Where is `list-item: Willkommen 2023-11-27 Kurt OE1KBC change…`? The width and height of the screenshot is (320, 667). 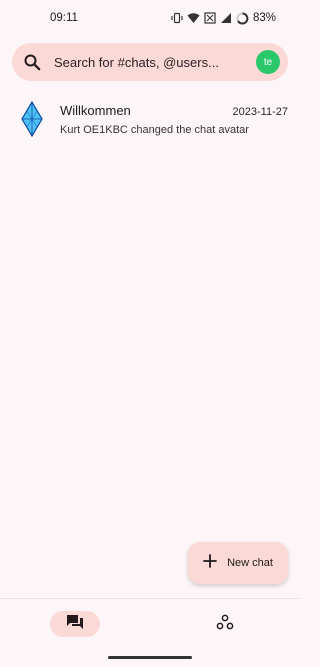
list-item: Willkommen 2023-11-27 Kurt OE1KBC change… is located at coordinates (150, 119).